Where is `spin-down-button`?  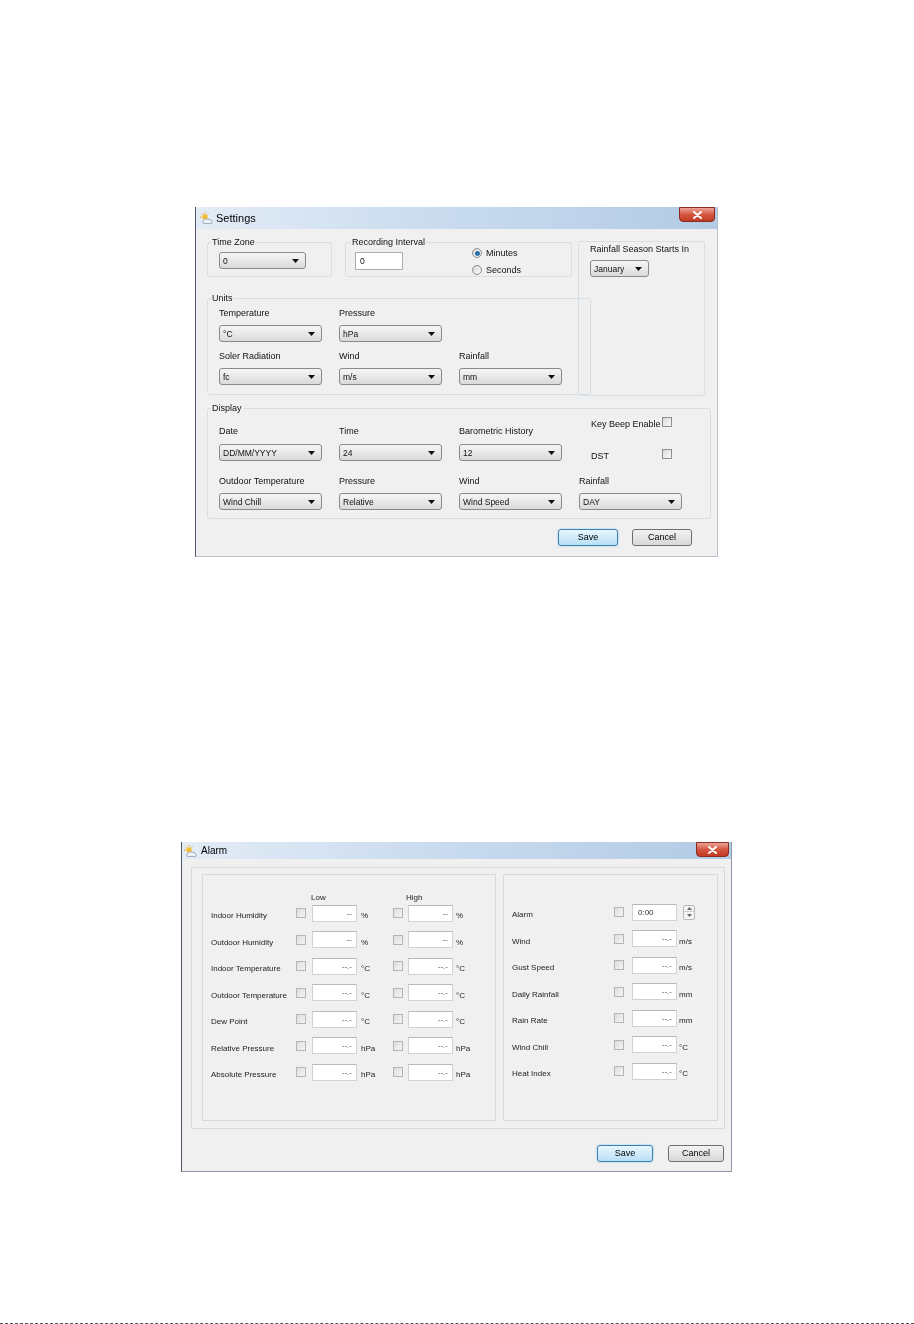 spin-down-button is located at coordinates (689, 915).